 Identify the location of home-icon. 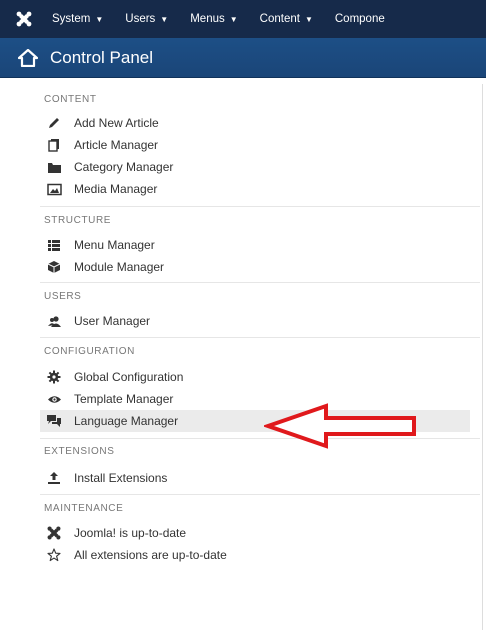
(28, 57).